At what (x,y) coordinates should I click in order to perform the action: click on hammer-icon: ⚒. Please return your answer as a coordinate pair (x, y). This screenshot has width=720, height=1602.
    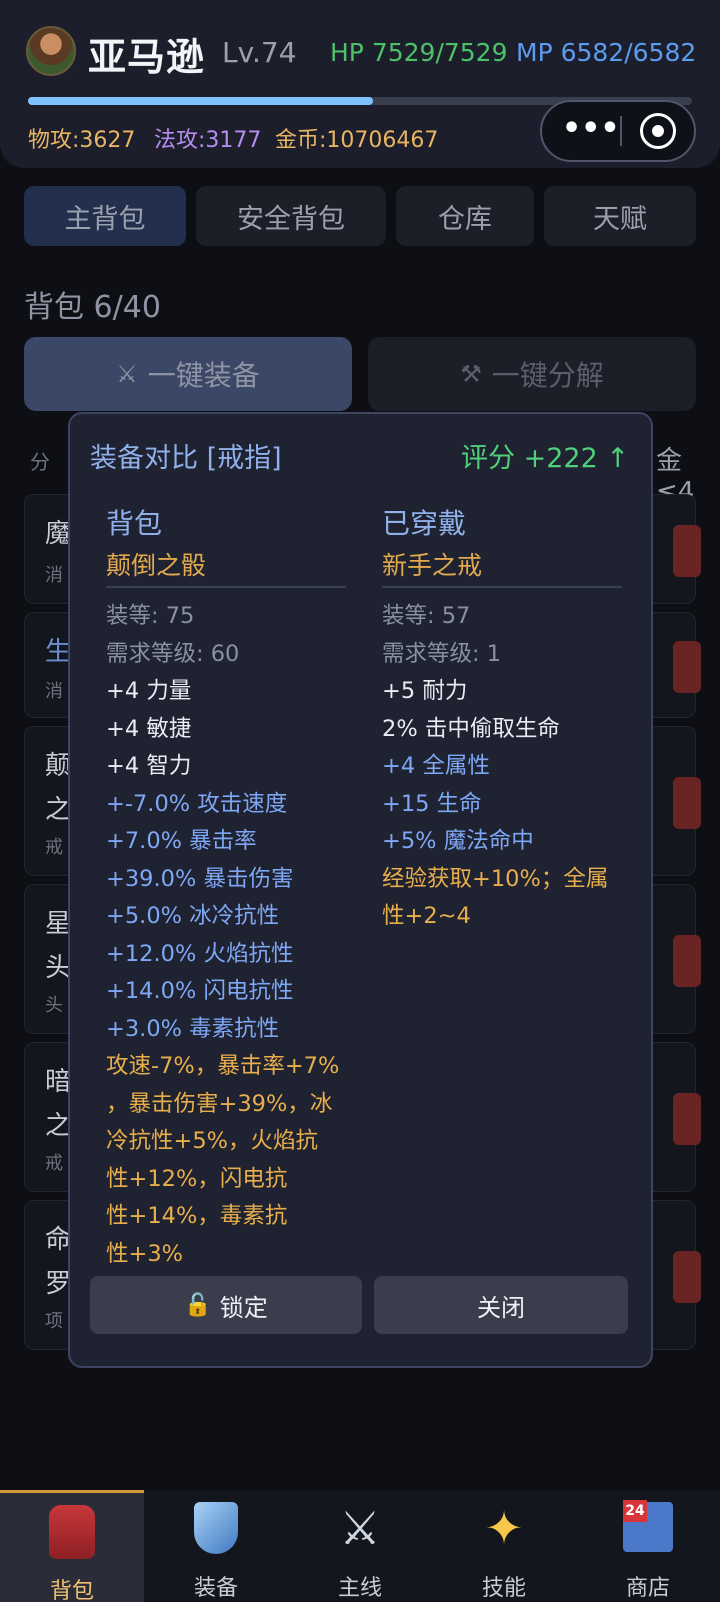
    Looking at the image, I should click on (471, 374).